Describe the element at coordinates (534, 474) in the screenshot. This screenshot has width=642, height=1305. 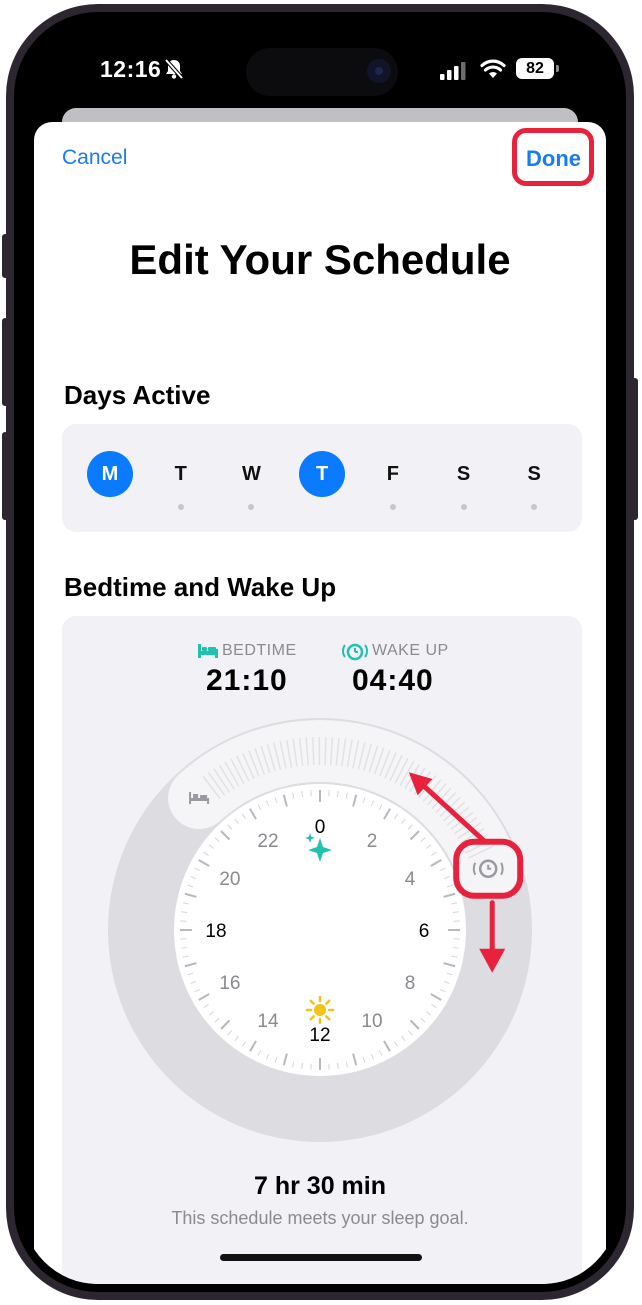
I see `day-toggle-6: S` at that location.